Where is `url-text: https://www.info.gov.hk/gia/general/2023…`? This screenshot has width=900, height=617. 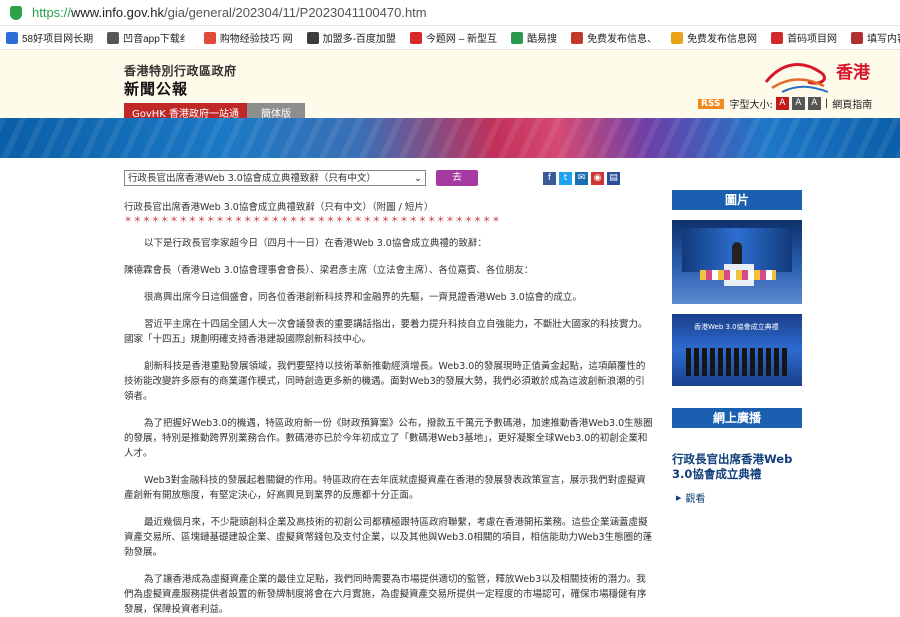
url-text: https://www.info.gov.hk/gia/general/2023… is located at coordinates (229, 12).